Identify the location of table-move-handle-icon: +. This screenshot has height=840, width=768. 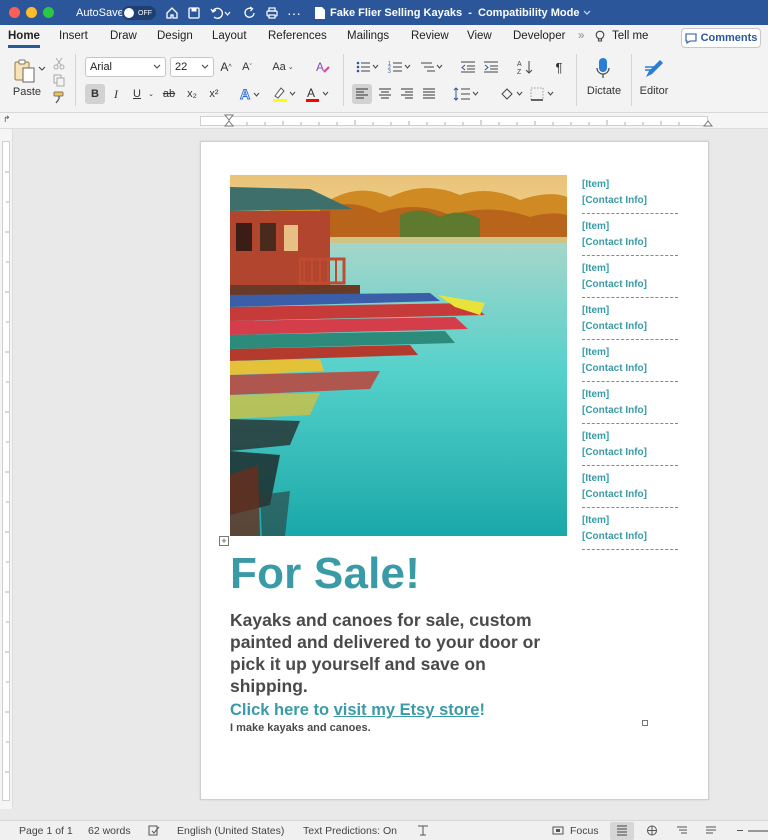
(224, 541).